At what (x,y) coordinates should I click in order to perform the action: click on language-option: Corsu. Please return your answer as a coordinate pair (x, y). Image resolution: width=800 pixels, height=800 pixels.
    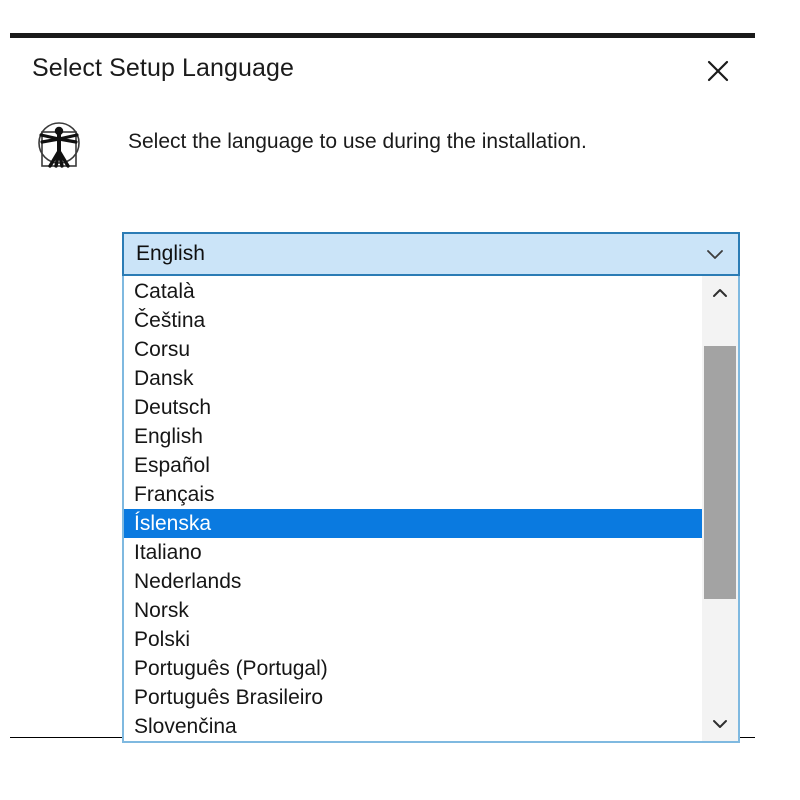
    Looking at the image, I should click on (414, 349).